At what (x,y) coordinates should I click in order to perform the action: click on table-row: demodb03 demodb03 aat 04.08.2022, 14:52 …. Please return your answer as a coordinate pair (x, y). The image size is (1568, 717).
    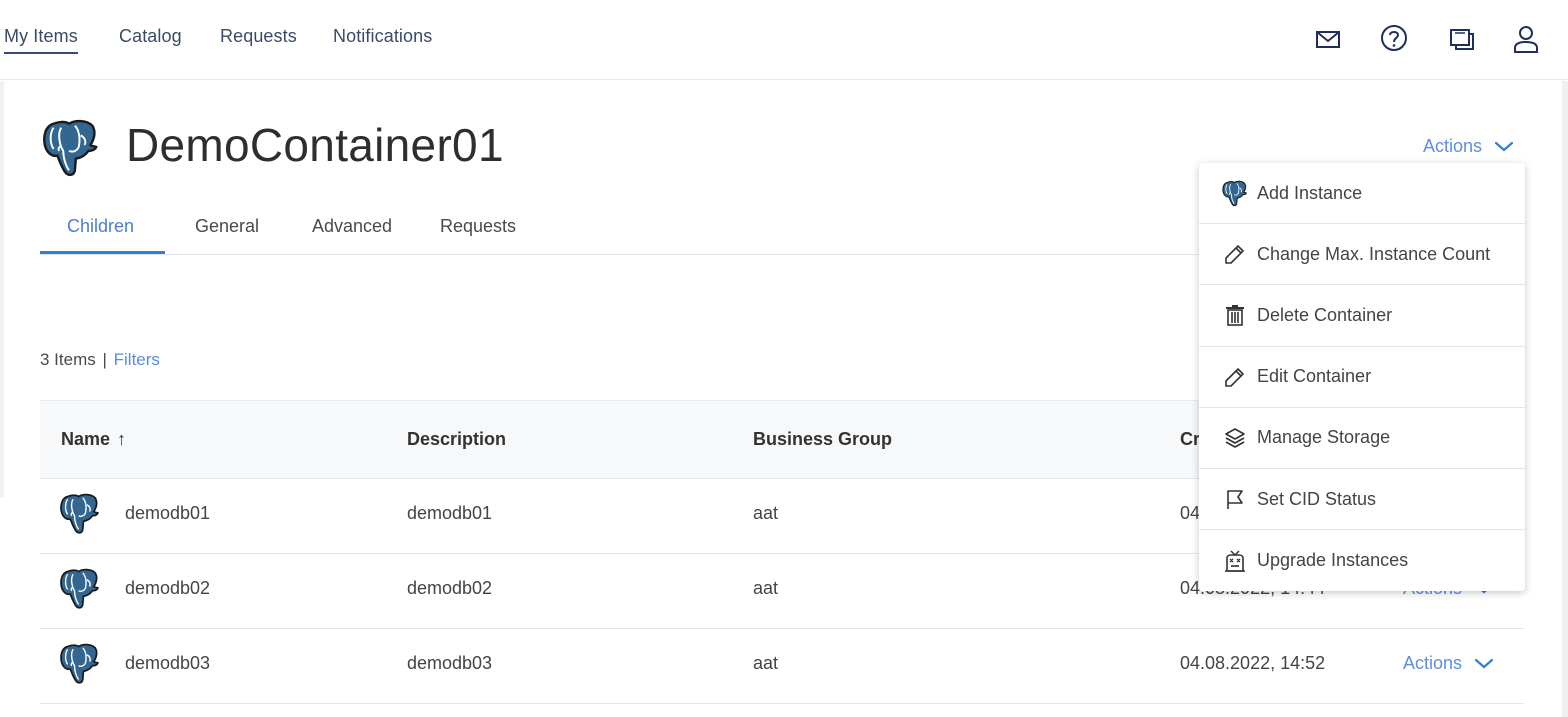
    Looking at the image, I should click on (782, 666).